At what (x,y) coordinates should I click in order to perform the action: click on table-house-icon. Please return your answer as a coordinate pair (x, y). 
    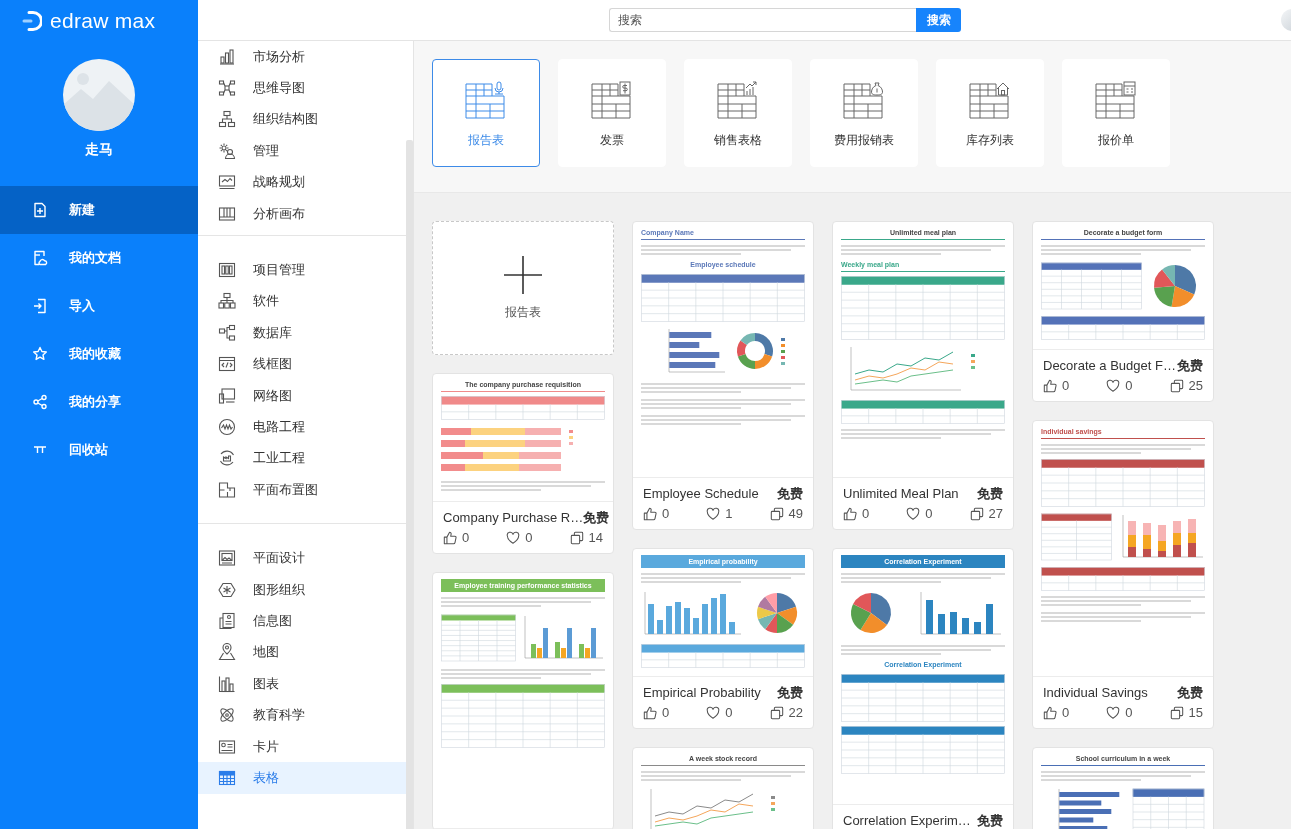
    Looking at the image, I should click on (990, 100).